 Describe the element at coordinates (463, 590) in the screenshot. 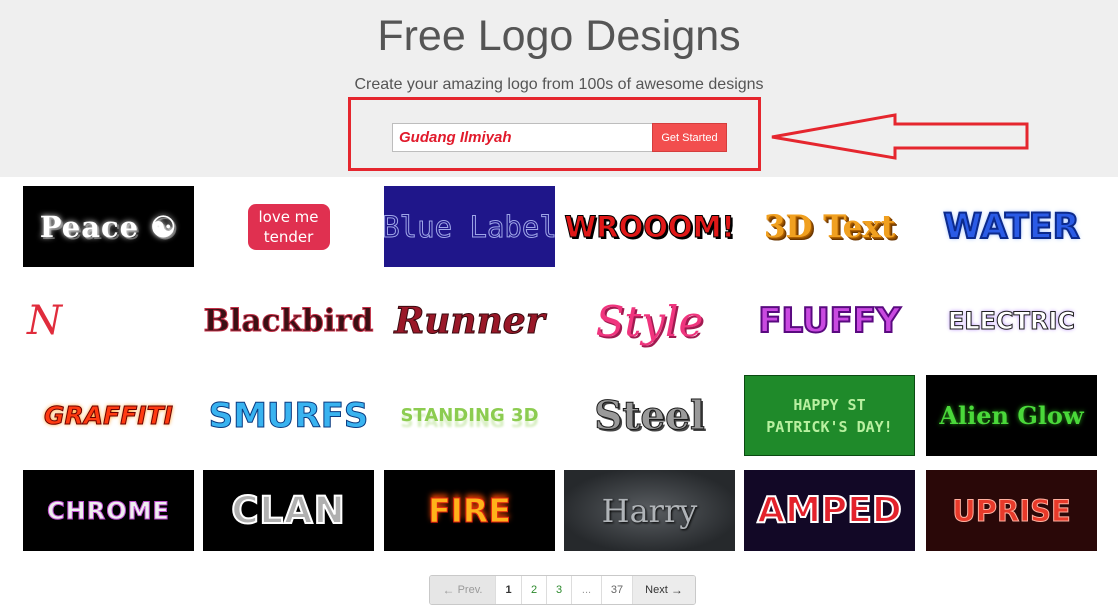

I see `prev-page-button: ← Prev.` at that location.